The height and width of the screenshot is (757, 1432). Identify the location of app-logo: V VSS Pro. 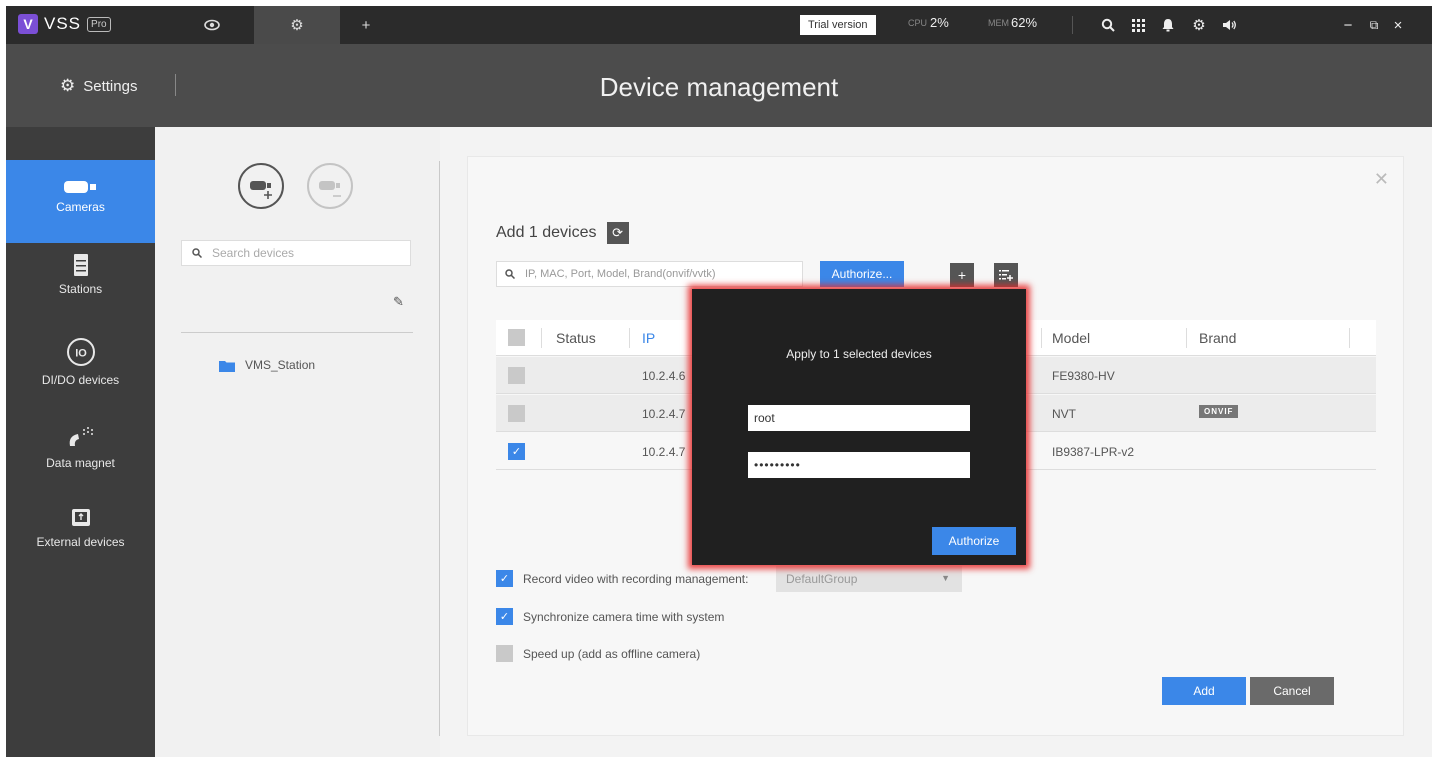
(64, 24).